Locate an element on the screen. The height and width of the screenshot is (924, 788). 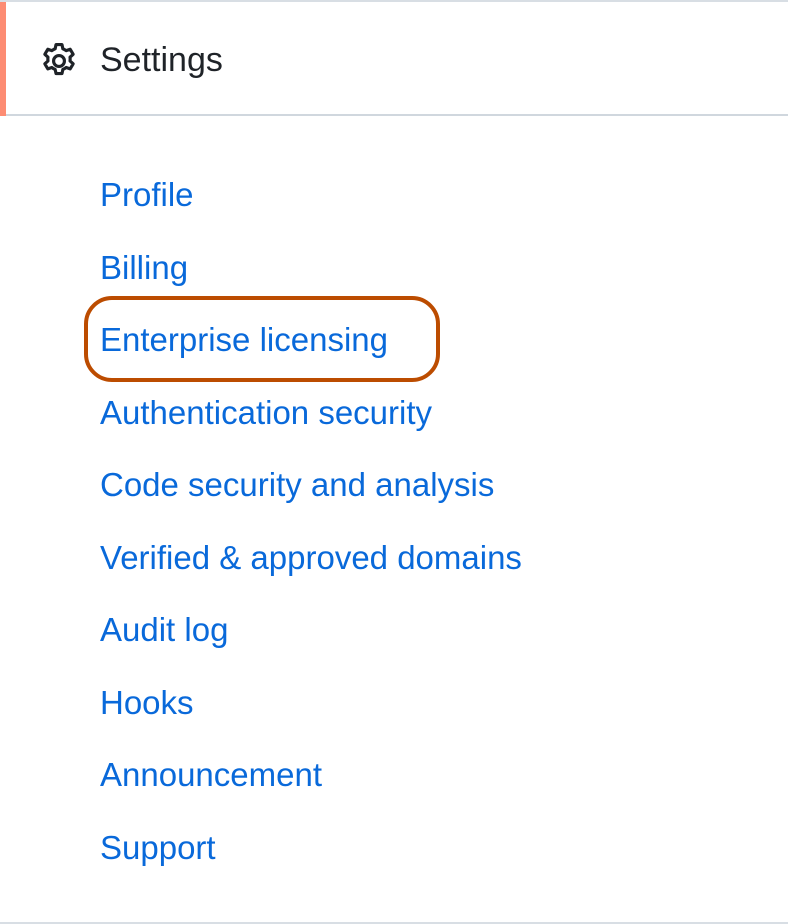
nav-item-profile: Profile is located at coordinates (147, 195).